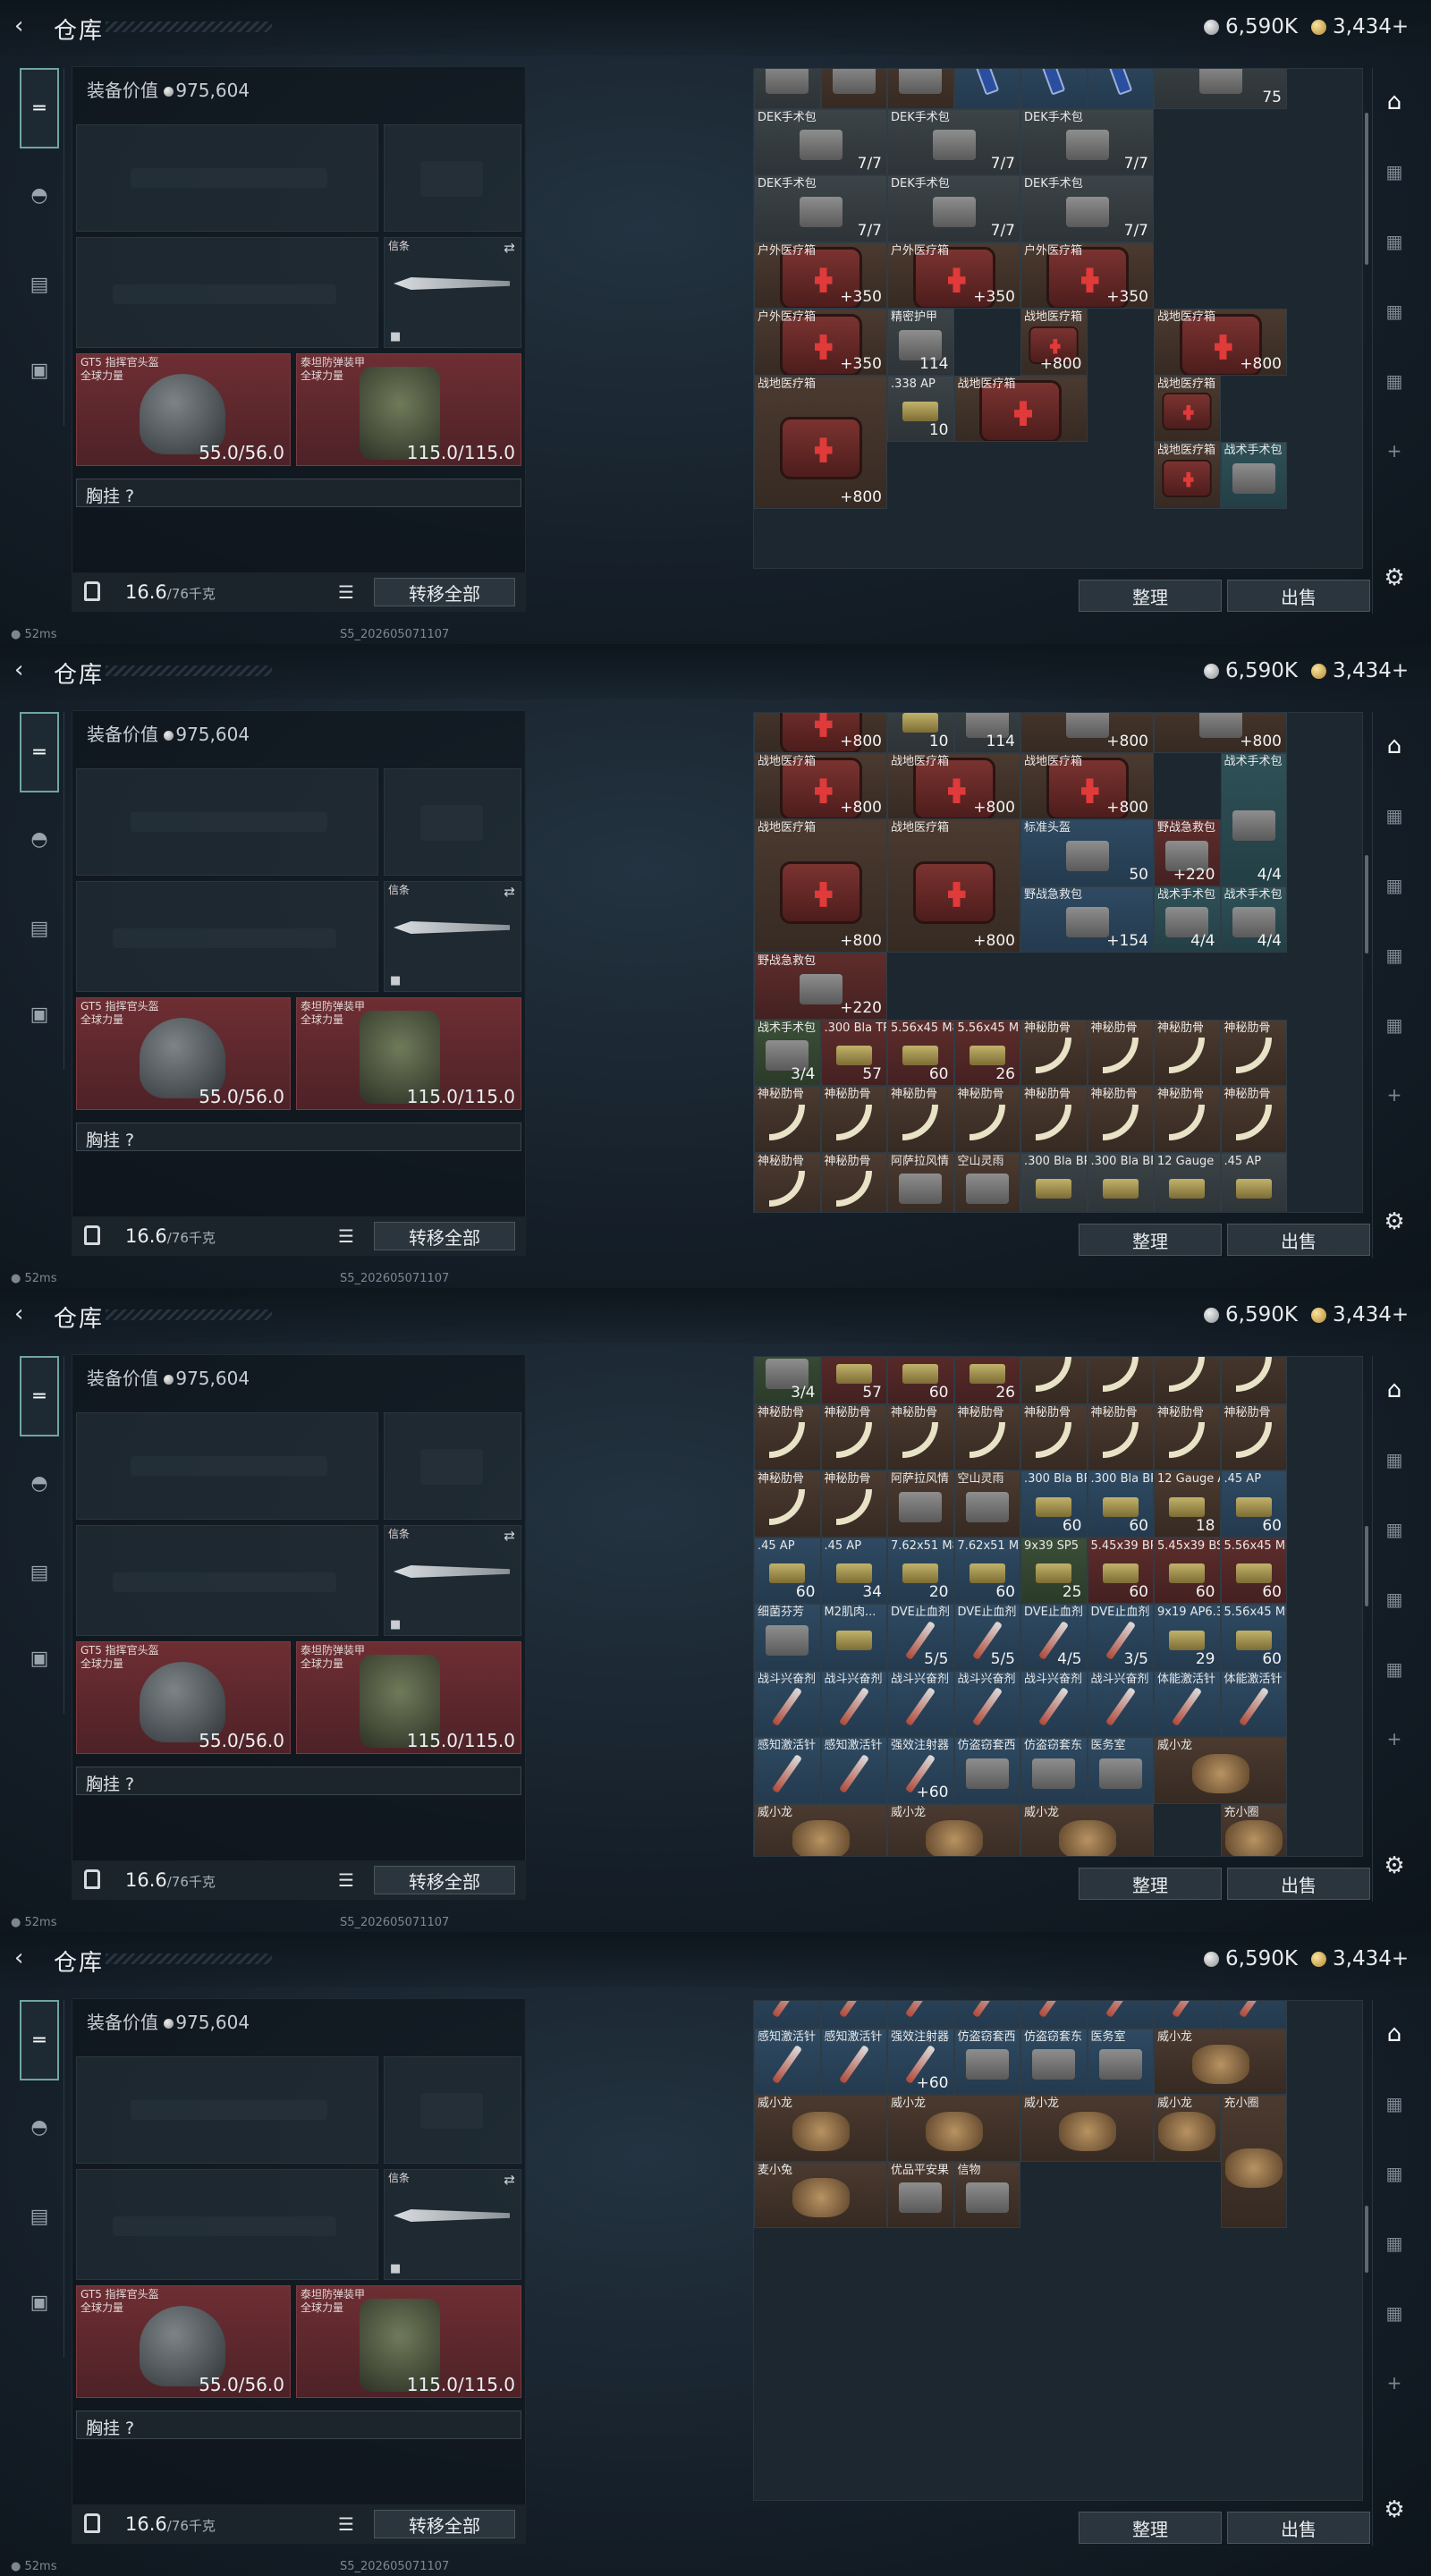 This screenshot has width=1431, height=2576. I want to click on tab-weapons: ═, so click(40, 108).